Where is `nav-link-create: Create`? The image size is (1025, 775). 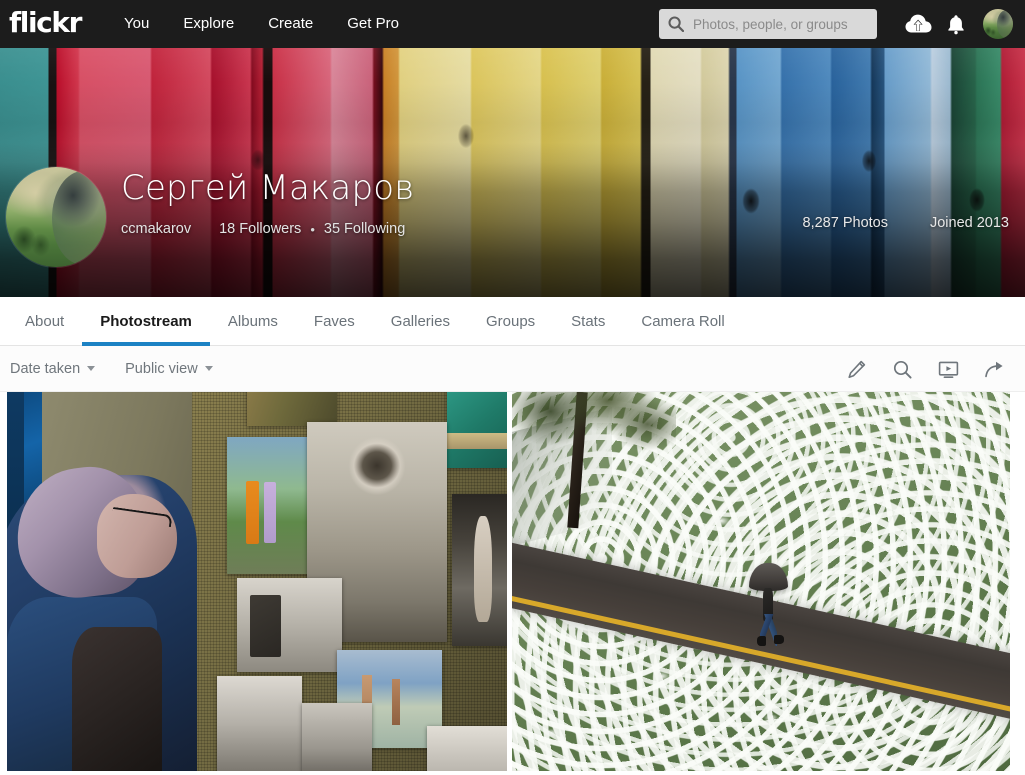 nav-link-create: Create is located at coordinates (290, 24).